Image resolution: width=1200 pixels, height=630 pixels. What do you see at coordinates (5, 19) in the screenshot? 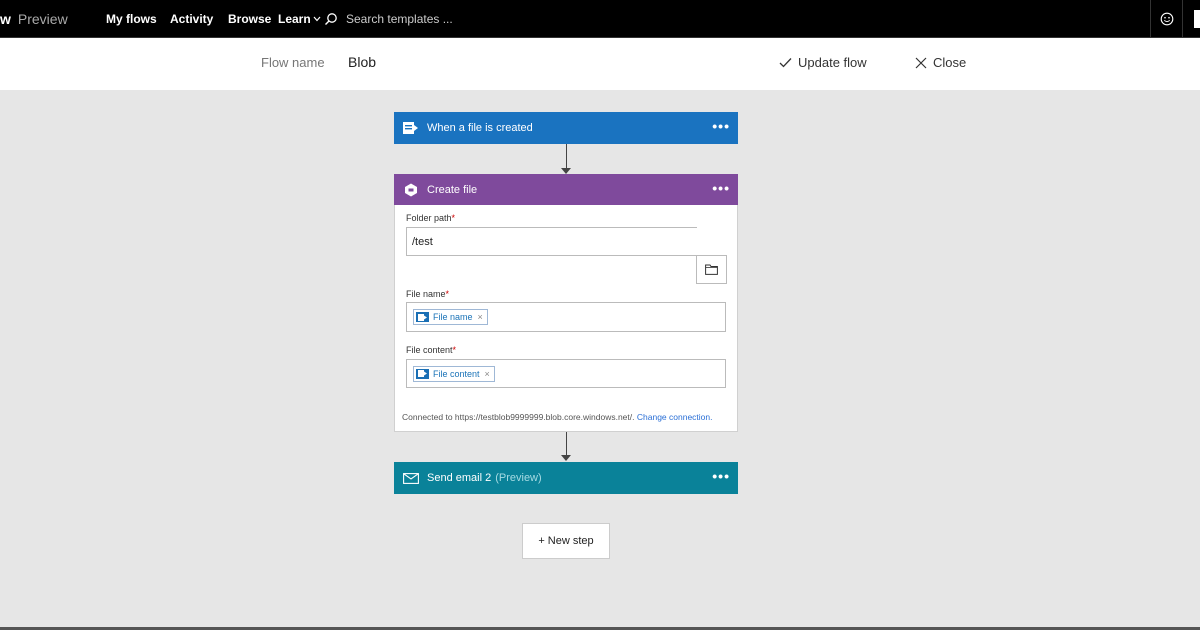
I see `brand-letter: w` at bounding box center [5, 19].